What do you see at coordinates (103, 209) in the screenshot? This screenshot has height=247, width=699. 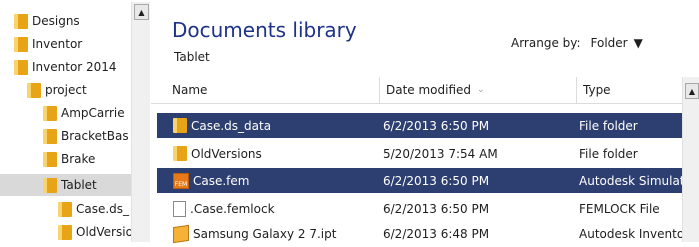 I see `nav-item-label: Case.ds_` at bounding box center [103, 209].